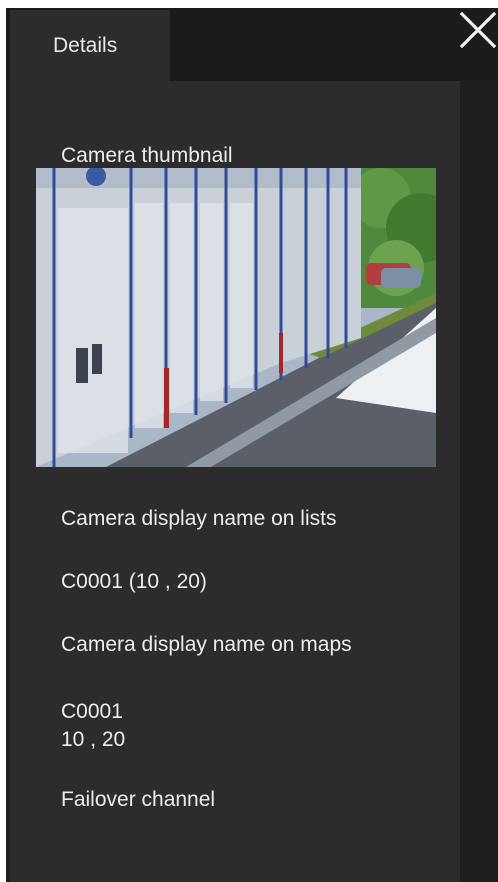 This screenshot has width=498, height=882. Describe the element at coordinates (199, 518) in the screenshot. I see `list-name-label: Camera display name on lists` at that location.